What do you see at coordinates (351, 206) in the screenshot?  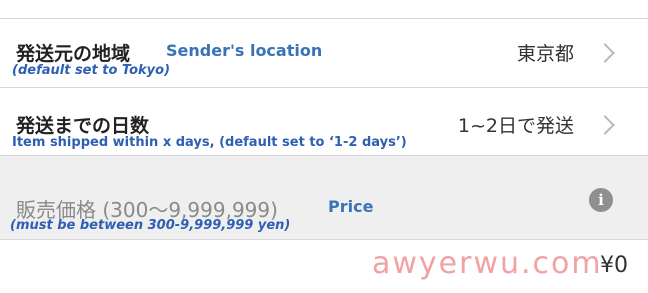 I see `price-annotation: Price` at bounding box center [351, 206].